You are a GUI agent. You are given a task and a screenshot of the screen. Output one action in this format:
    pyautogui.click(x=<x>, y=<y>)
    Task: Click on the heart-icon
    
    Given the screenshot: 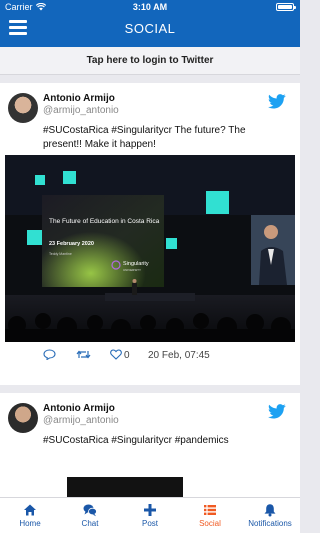 What is the action you would take?
    pyautogui.click(x=116, y=354)
    